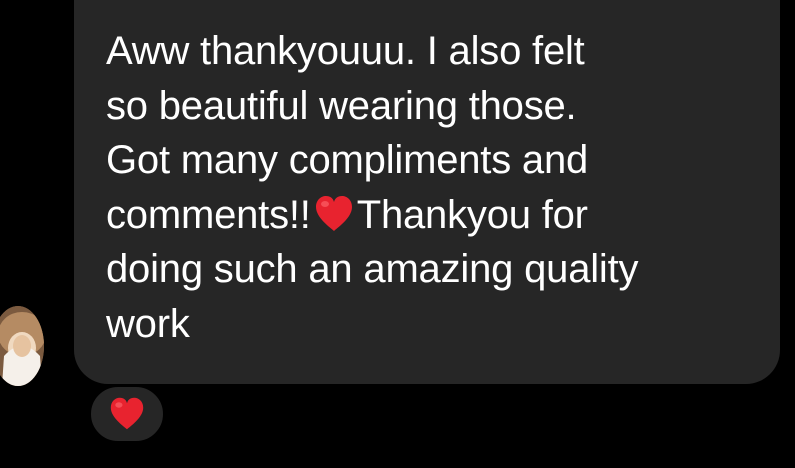  I want to click on reaction-badge, so click(127, 414).